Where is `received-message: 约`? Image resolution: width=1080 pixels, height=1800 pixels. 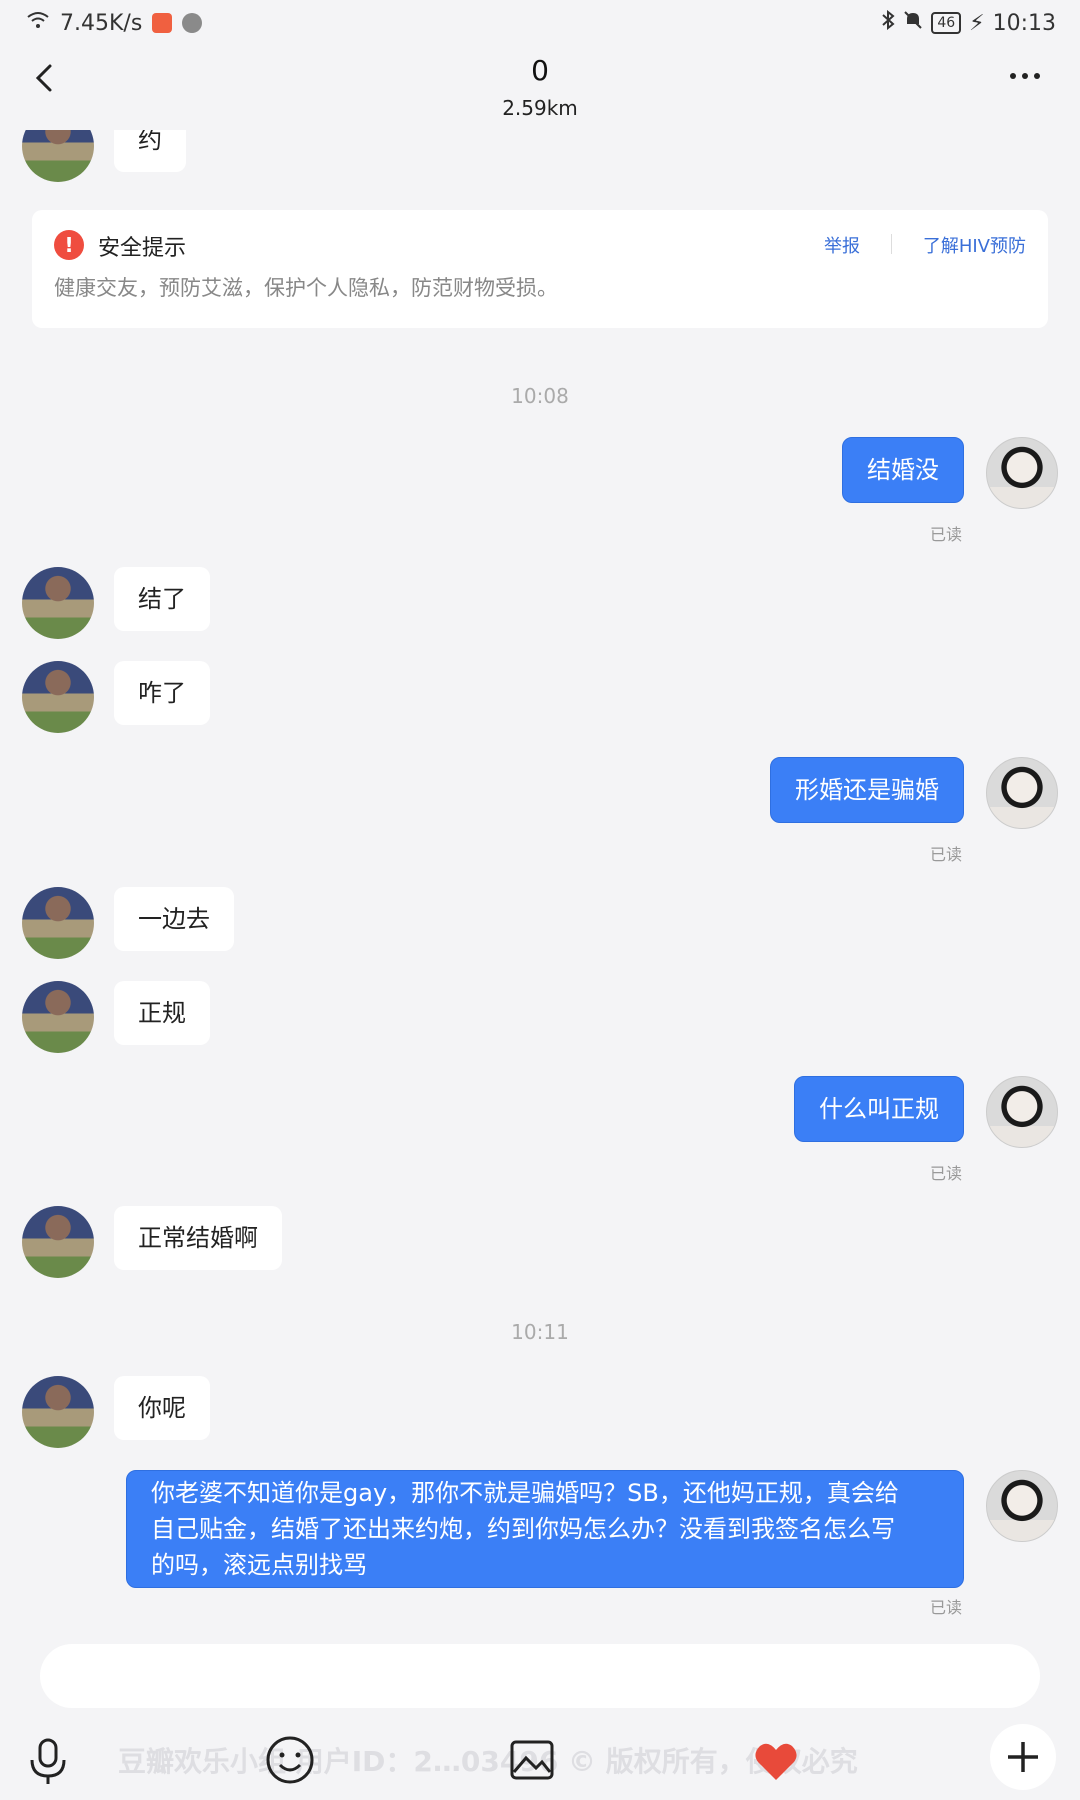
received-message: 约 is located at coordinates (150, 151).